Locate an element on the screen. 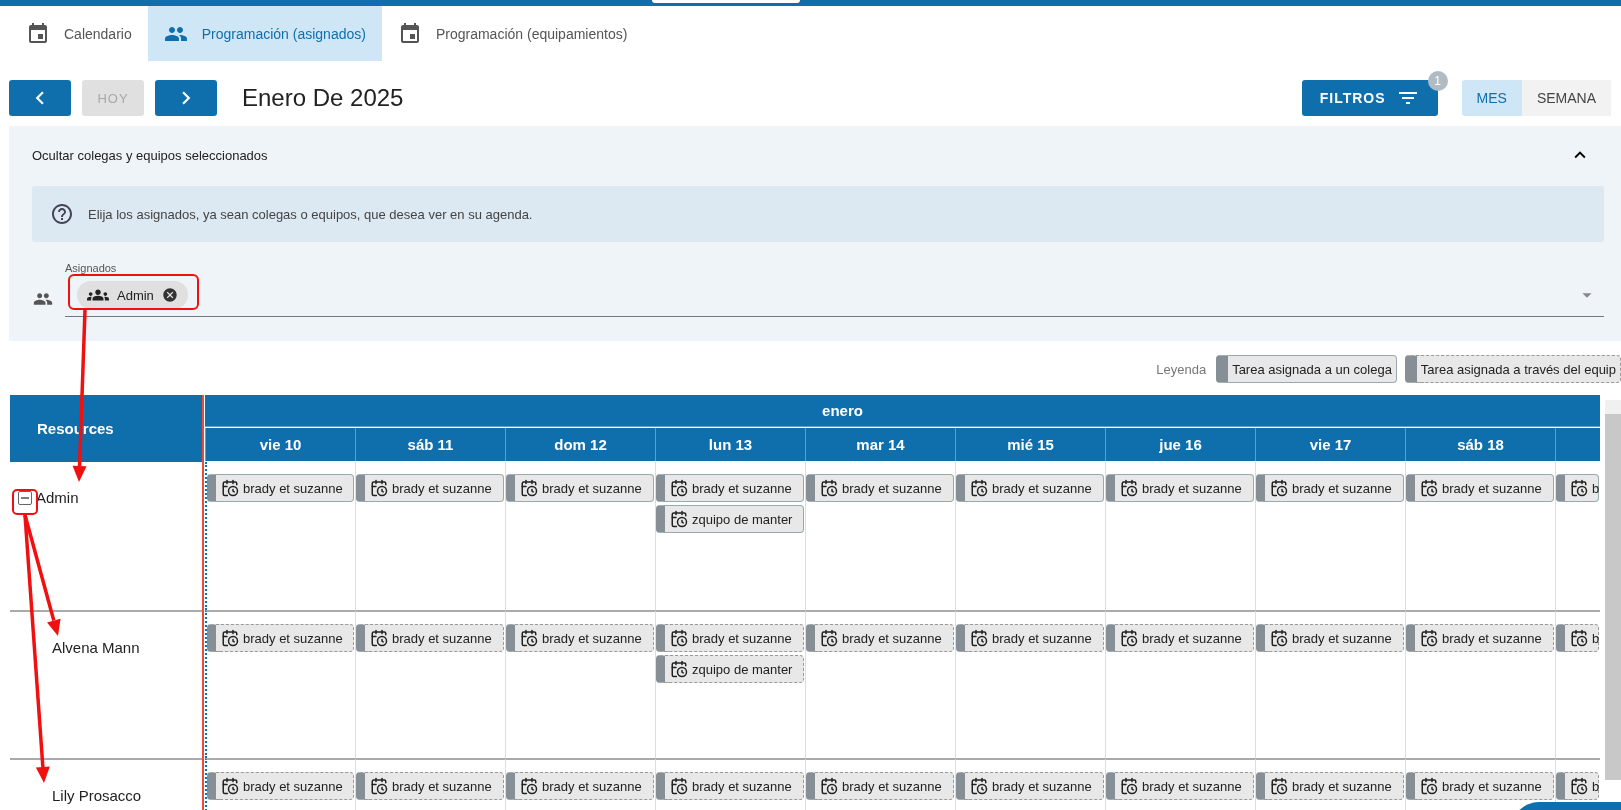 The width and height of the screenshot is (1621, 810). next-button is located at coordinates (186, 98).